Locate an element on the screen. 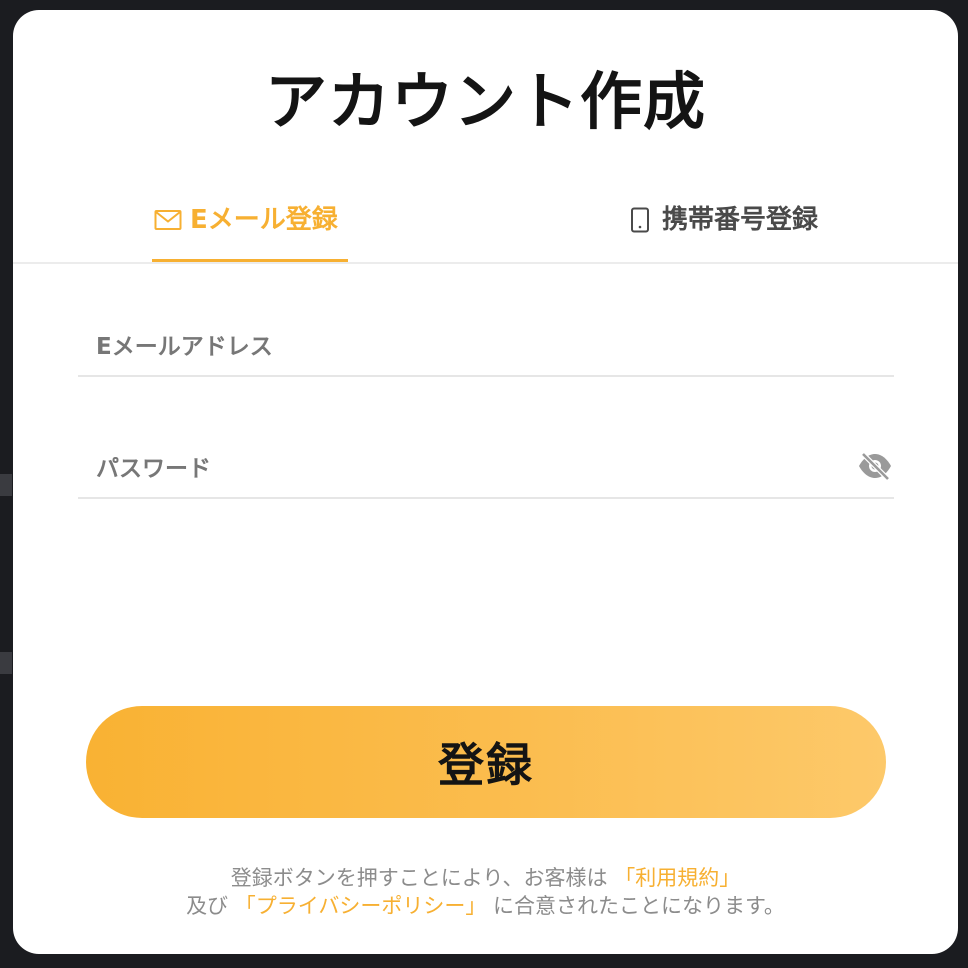  email-input is located at coordinates (466, 347).